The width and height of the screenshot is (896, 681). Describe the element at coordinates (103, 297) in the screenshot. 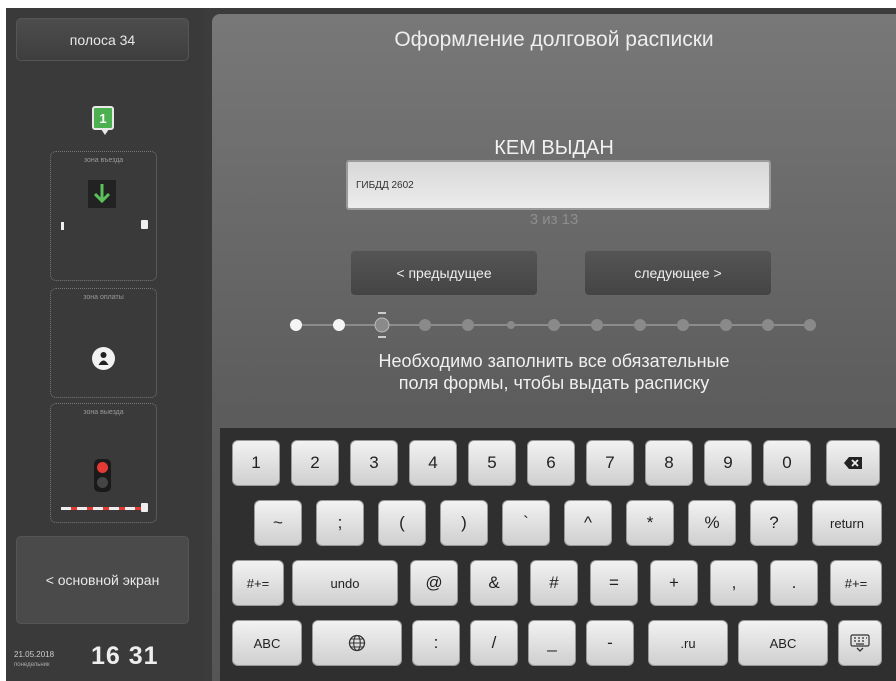

I see `payment-zone-label: зона оплаты` at that location.